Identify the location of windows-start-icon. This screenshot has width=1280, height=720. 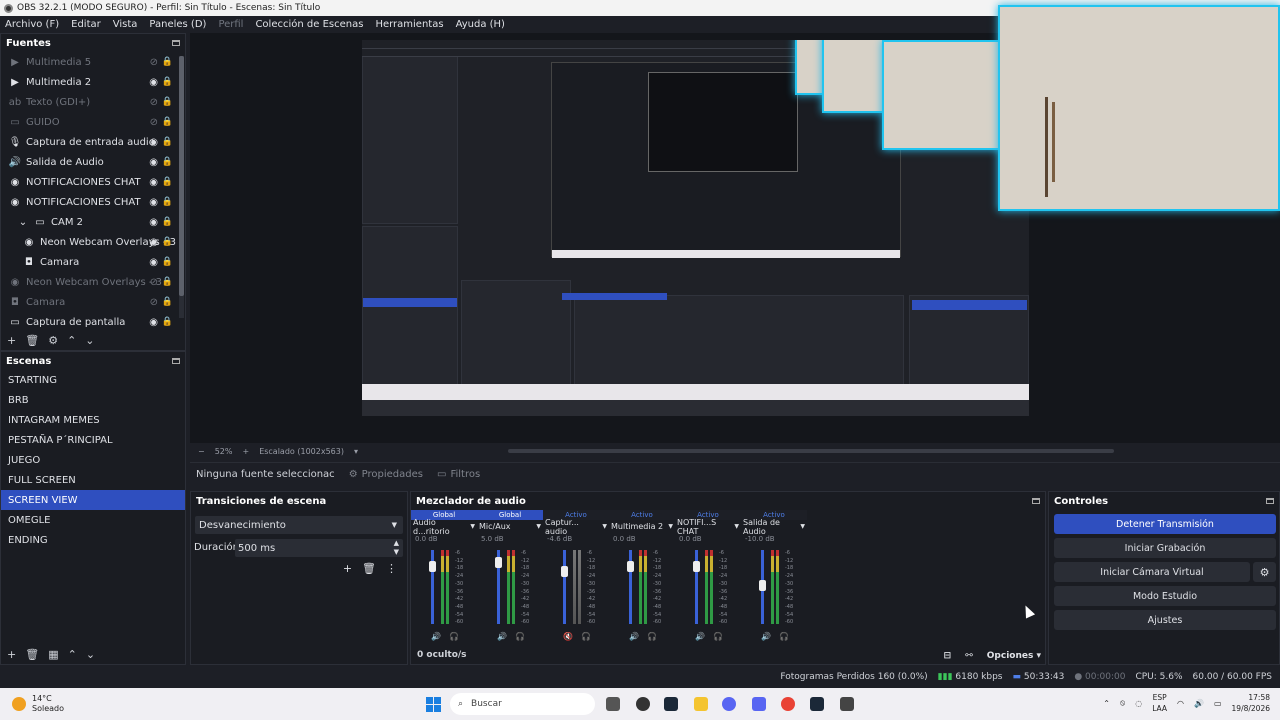
(433, 704).